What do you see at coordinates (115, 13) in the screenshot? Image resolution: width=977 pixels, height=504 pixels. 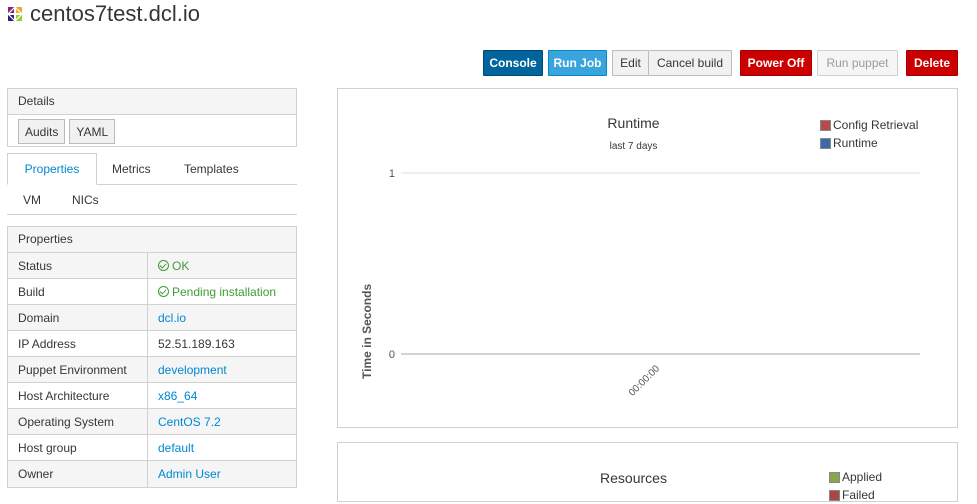 I see `page-title: centos7test.dcl.io` at bounding box center [115, 13].